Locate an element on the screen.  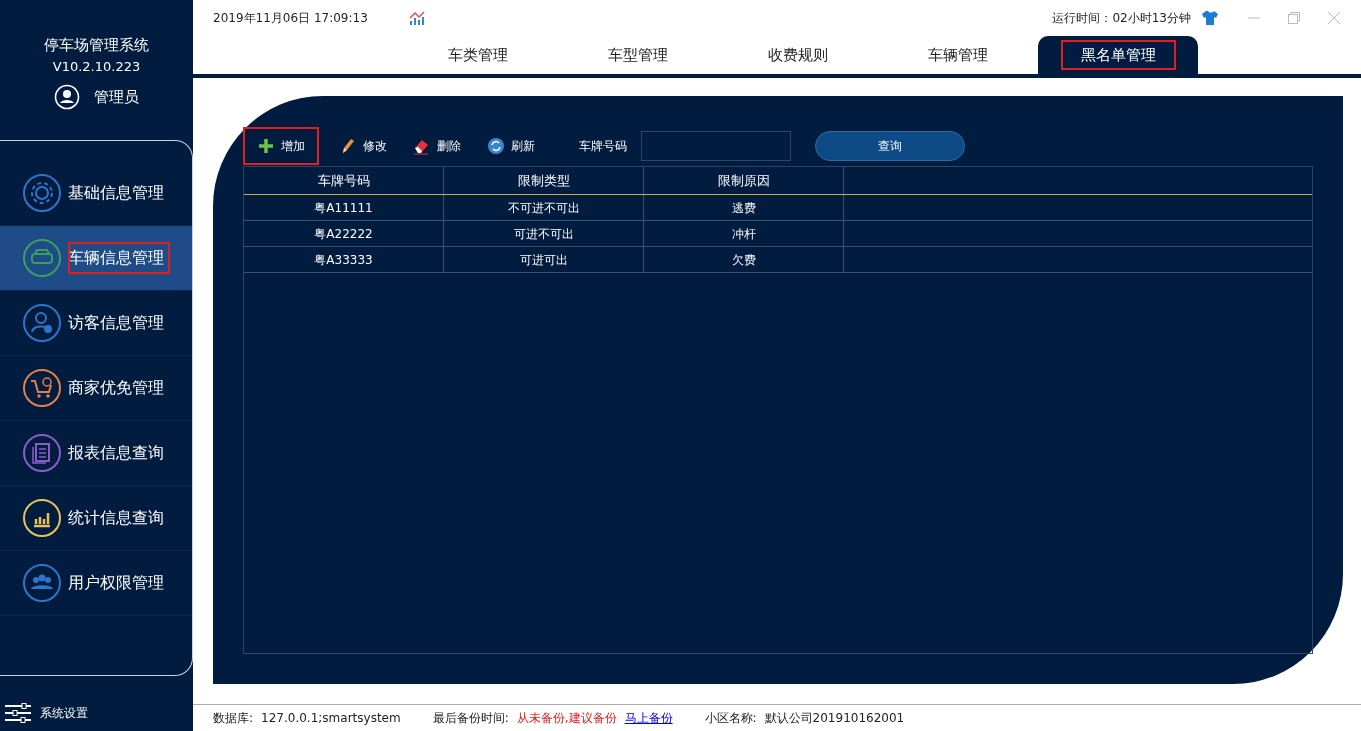
refresh-icon is located at coordinates (496, 146).